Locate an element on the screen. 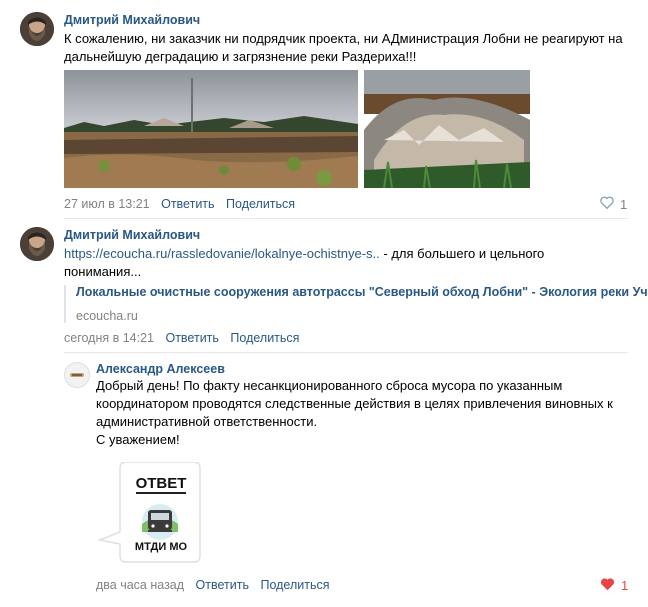 The width and height of the screenshot is (648, 607). comment-meta: сегодня в 14:21 Ответить Поделиться is located at coordinates (181, 338).